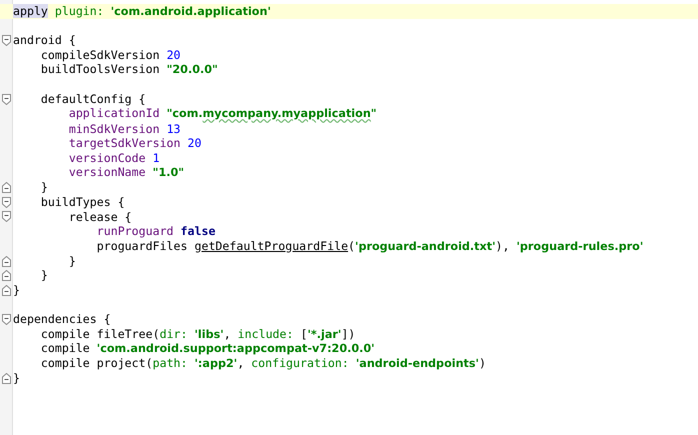 Image resolution: width=698 pixels, height=435 pixels. I want to click on code-line: compile fileTree(dir: 'libs', include: ['*.jar']), so click(198, 334).